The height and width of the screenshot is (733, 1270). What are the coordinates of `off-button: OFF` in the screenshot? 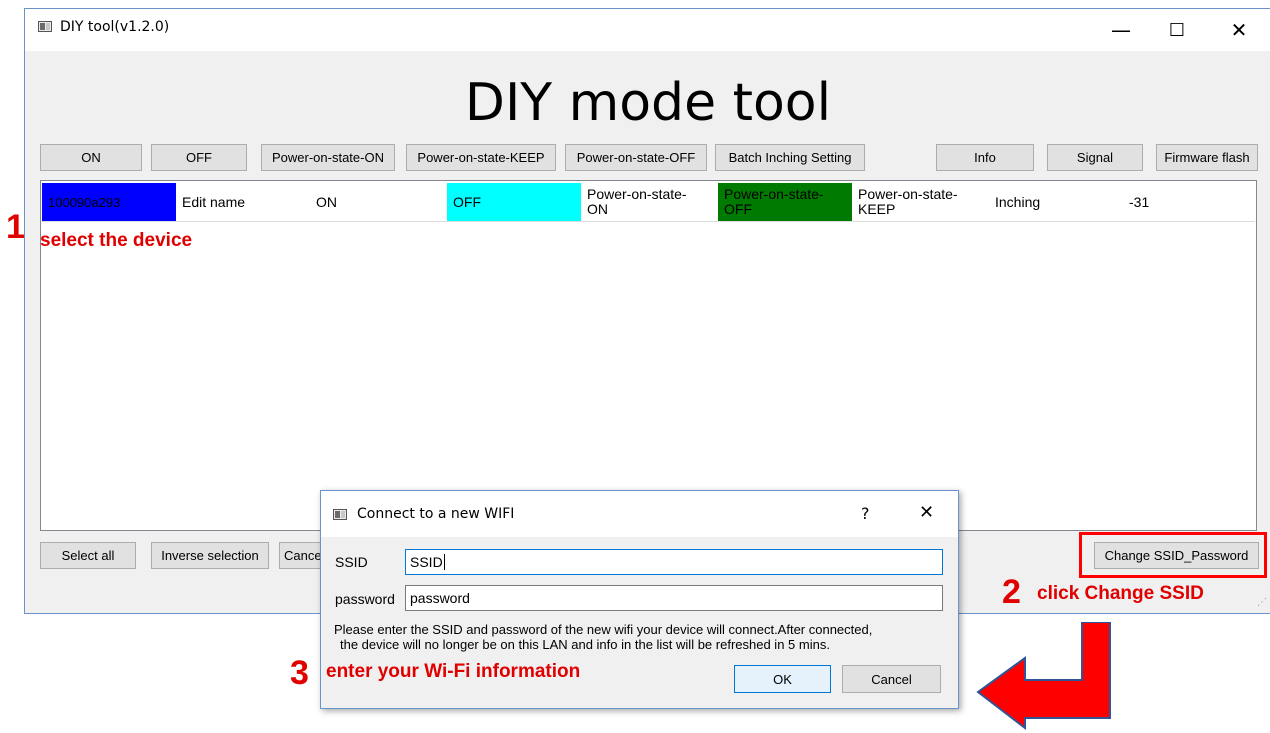 It's located at (199, 157).